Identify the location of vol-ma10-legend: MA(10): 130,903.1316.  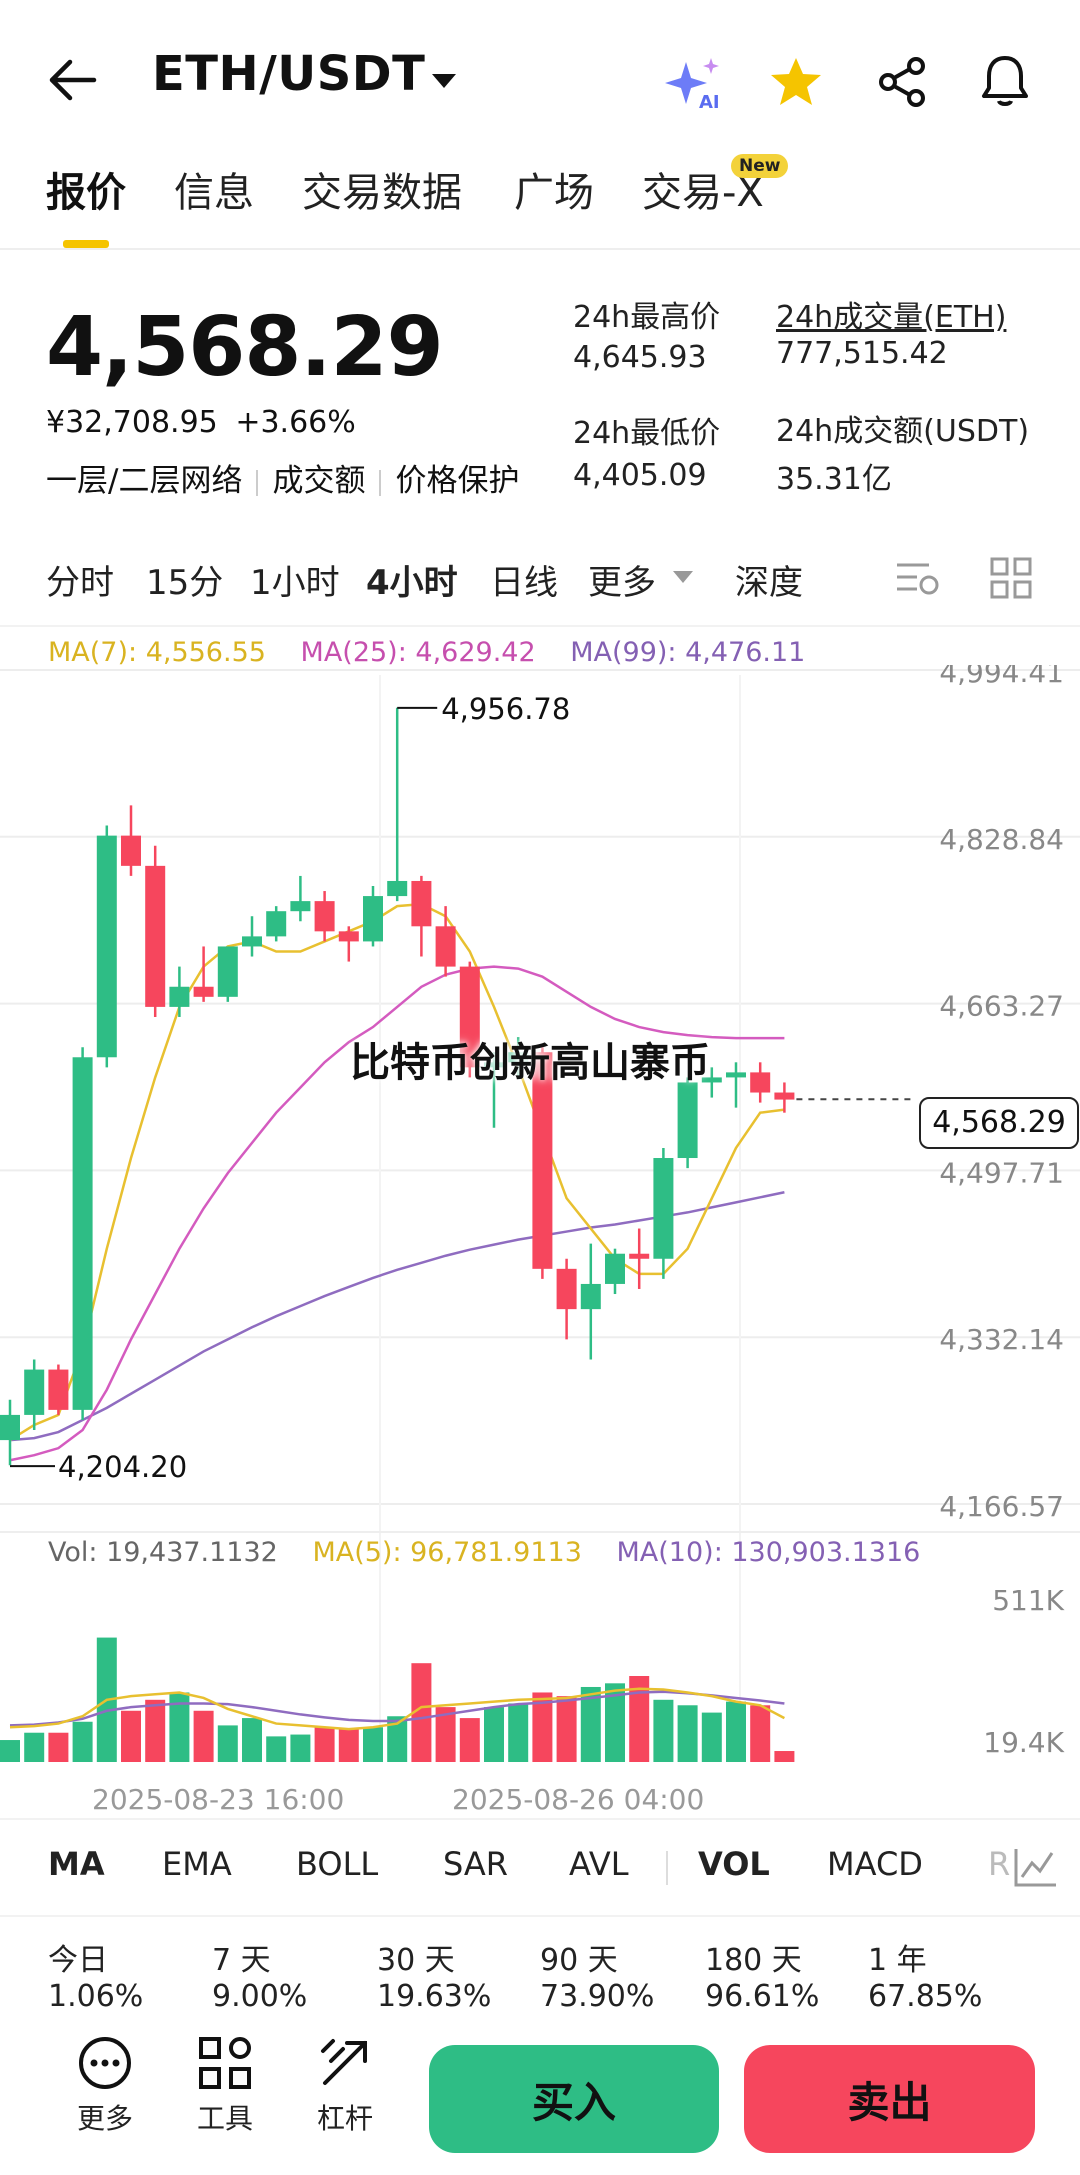
(768, 1552).